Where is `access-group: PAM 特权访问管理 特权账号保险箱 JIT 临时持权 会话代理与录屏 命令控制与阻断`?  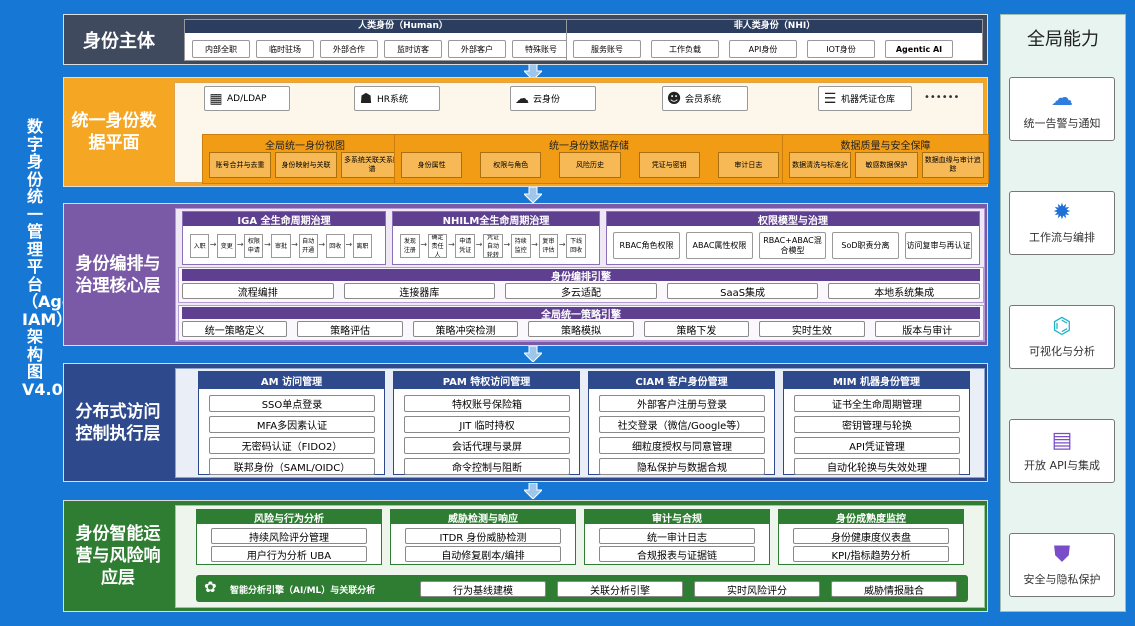
access-group: PAM 特权访问管理 特权账号保险箱 JIT 临时持权 会话代理与录屏 命令控制与阻断 is located at coordinates (486, 423).